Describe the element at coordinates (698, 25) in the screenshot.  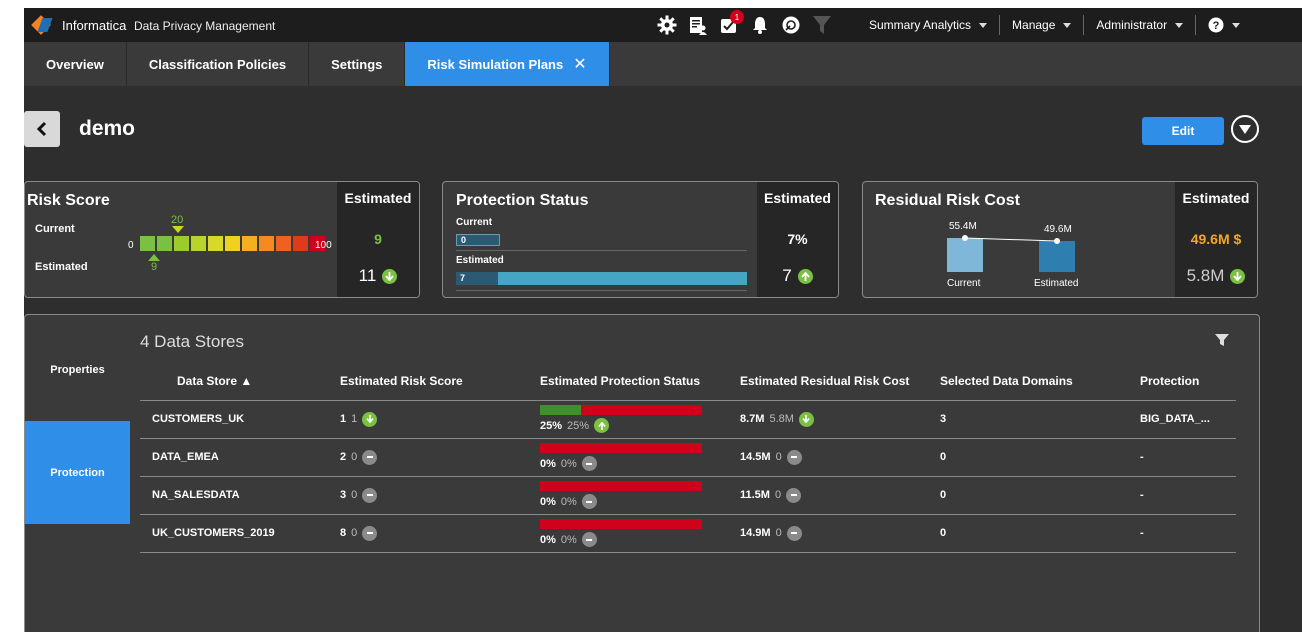
I see `document-user-icon` at that location.